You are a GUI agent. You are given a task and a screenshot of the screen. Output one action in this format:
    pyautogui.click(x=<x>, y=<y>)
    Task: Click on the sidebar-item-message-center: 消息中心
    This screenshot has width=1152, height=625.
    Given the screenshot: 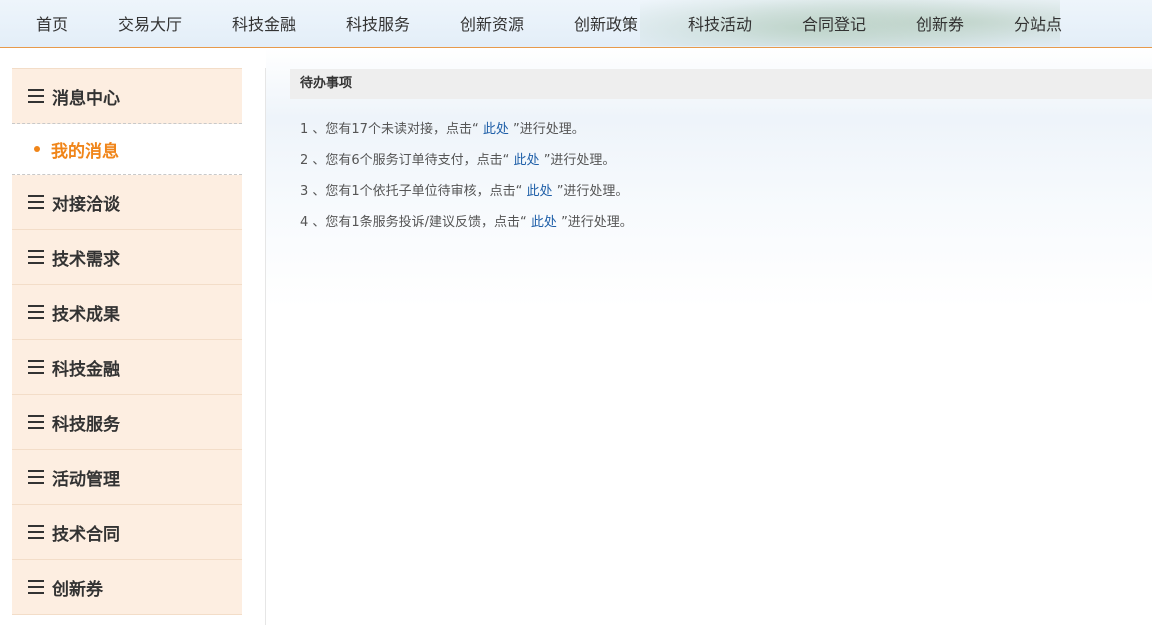 What is the action you would take?
    pyautogui.click(x=127, y=96)
    